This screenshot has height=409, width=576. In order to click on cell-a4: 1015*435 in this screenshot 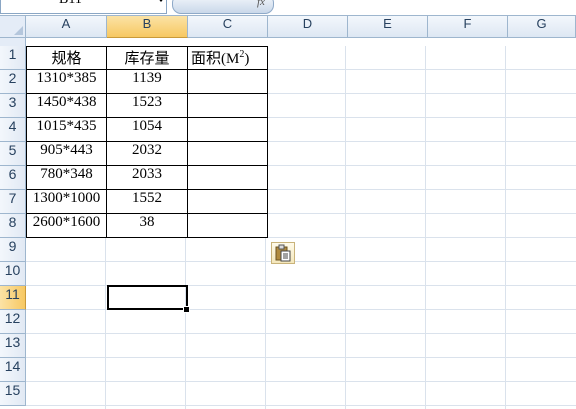, I will do `click(66, 130)`.